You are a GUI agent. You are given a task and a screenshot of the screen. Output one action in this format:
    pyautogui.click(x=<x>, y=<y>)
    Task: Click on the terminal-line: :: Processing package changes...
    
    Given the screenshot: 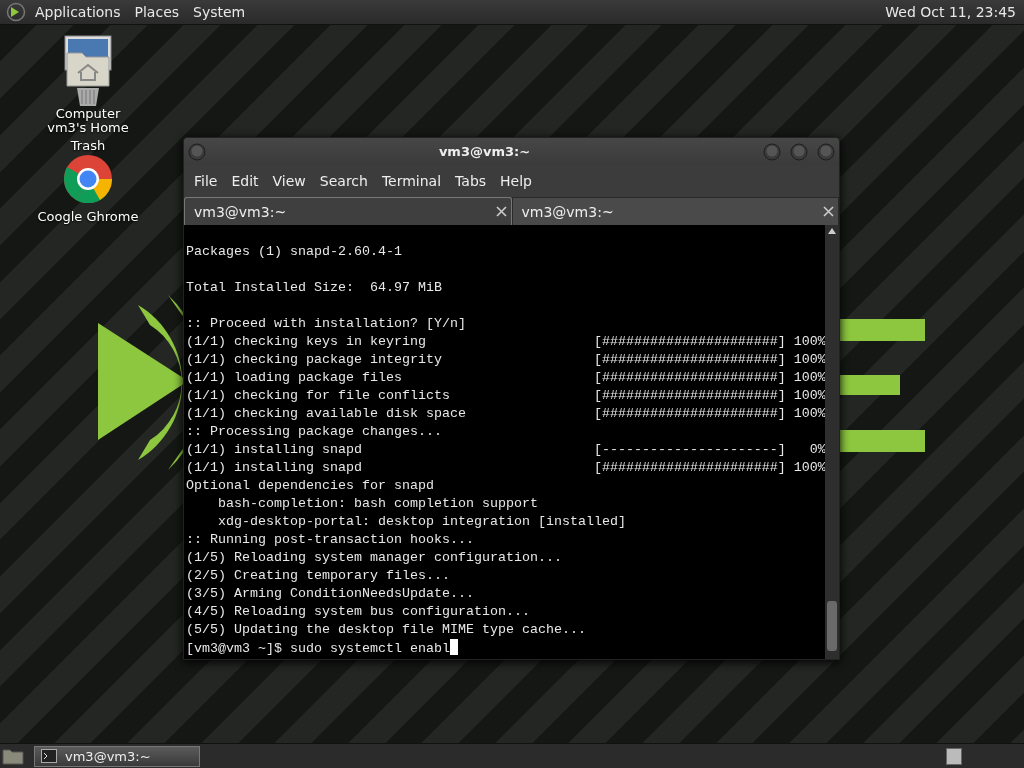 What is the action you would take?
    pyautogui.click(x=314, y=432)
    